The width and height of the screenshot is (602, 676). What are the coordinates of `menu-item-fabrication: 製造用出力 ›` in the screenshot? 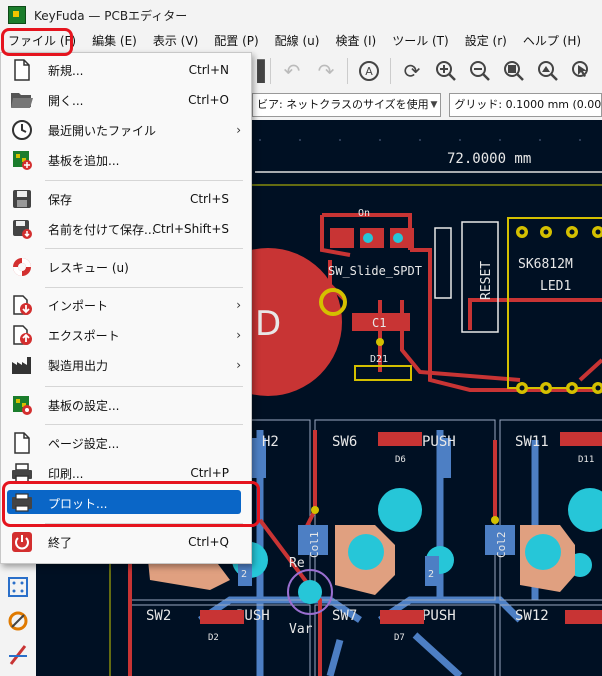 It's located at (126, 365).